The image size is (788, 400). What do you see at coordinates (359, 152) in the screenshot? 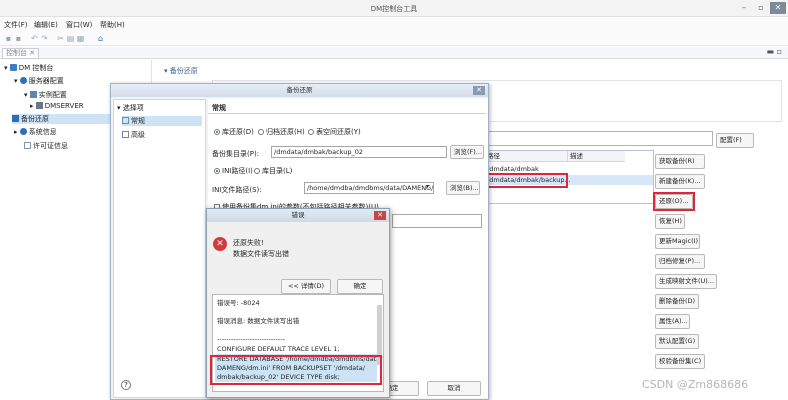
I see `backup-dir-input: /dmdata/dmbak/backup_02` at bounding box center [359, 152].